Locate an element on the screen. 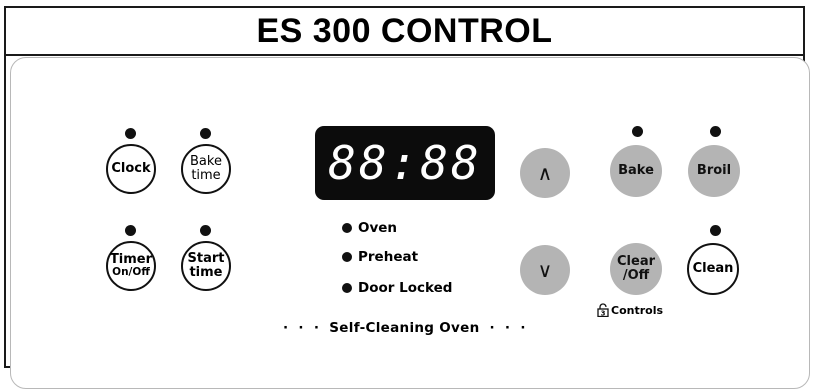 The width and height of the screenshot is (814, 389). door-locked-status-light is located at coordinates (347, 288).